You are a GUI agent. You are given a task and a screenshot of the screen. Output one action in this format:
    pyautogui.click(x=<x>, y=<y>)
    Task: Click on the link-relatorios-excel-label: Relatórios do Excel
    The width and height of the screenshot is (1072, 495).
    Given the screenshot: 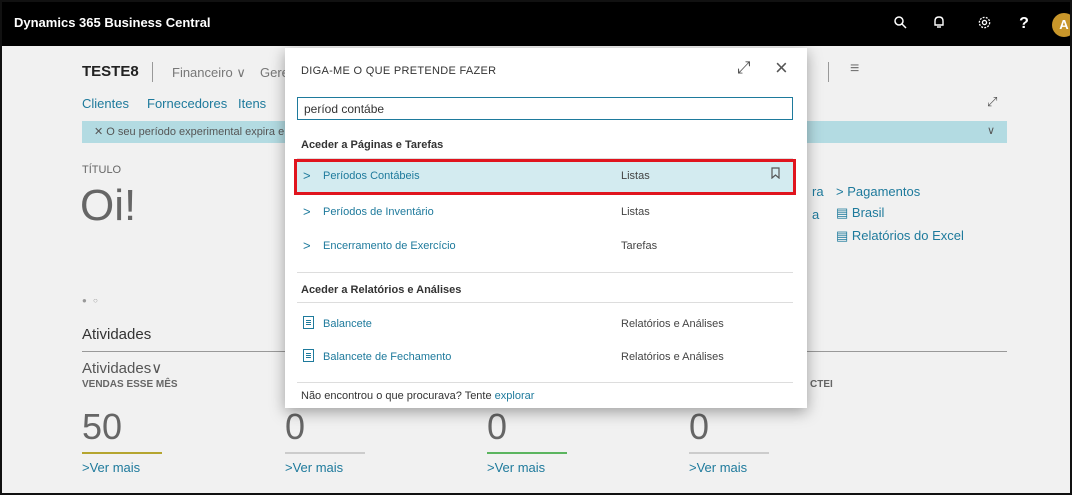 What is the action you would take?
    pyautogui.click(x=907, y=235)
    